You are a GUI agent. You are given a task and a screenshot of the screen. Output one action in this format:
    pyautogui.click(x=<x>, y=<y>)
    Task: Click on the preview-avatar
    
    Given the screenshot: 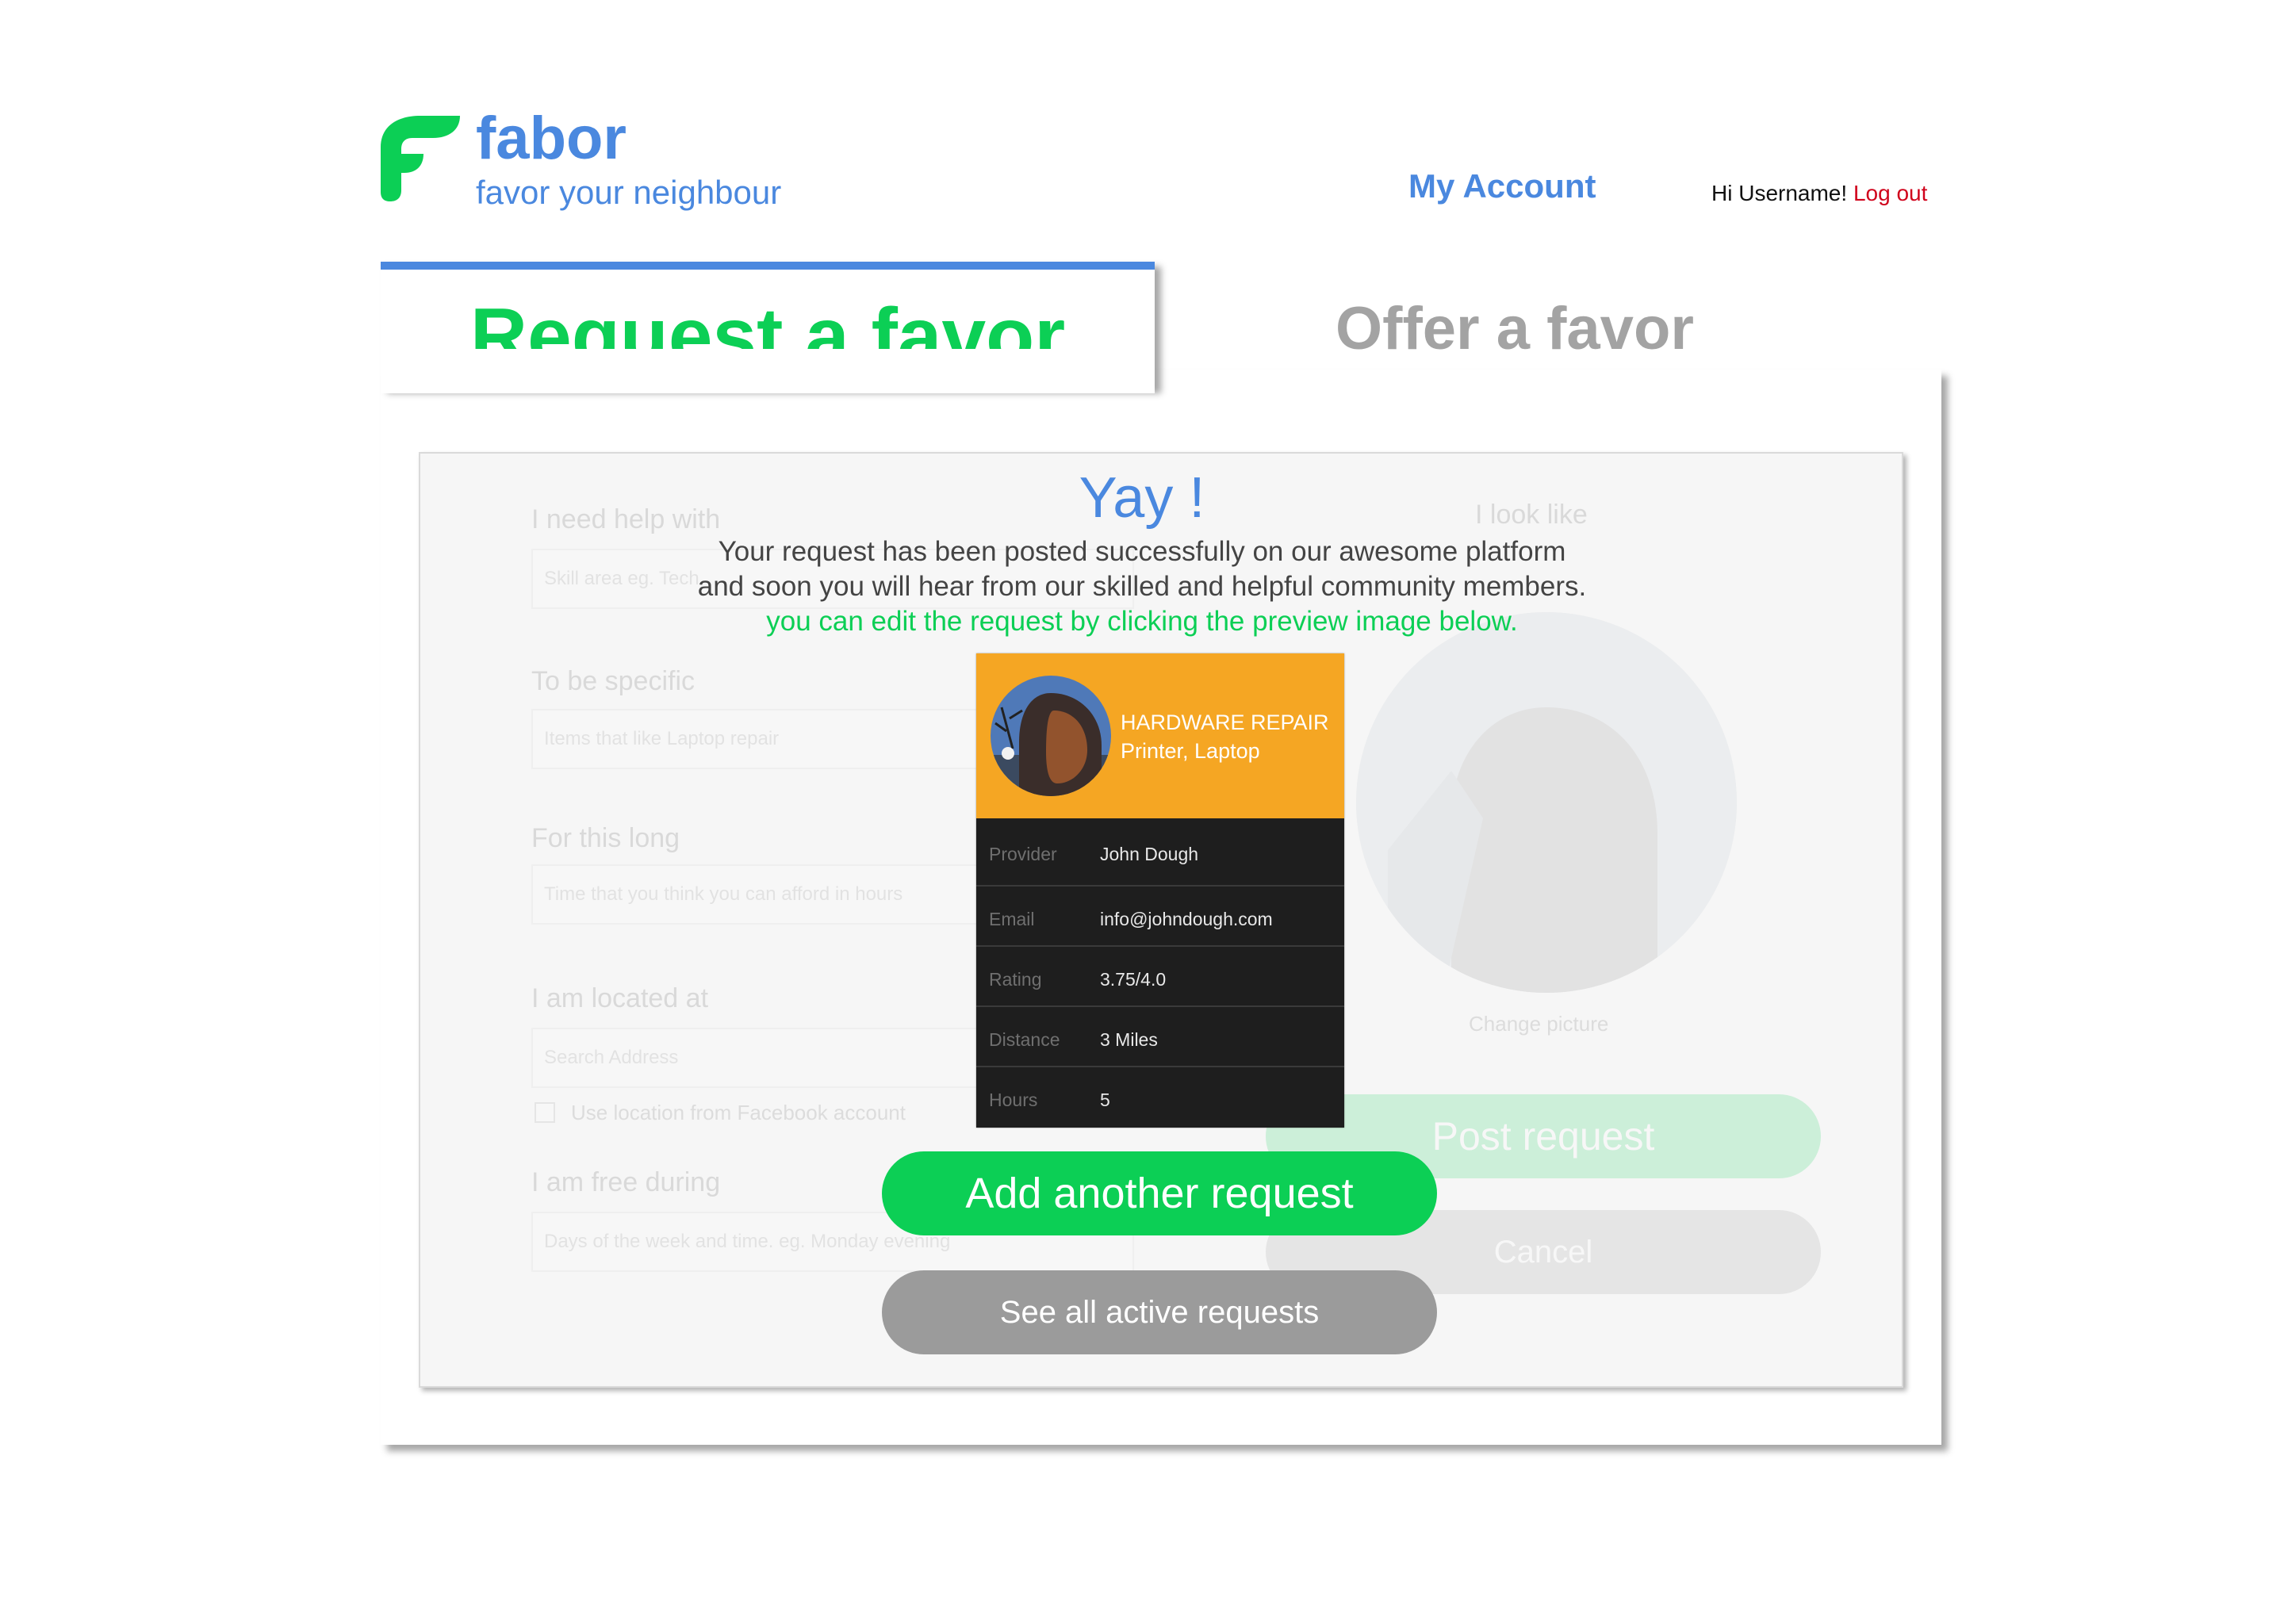 What is the action you would take?
    pyautogui.click(x=1051, y=736)
    